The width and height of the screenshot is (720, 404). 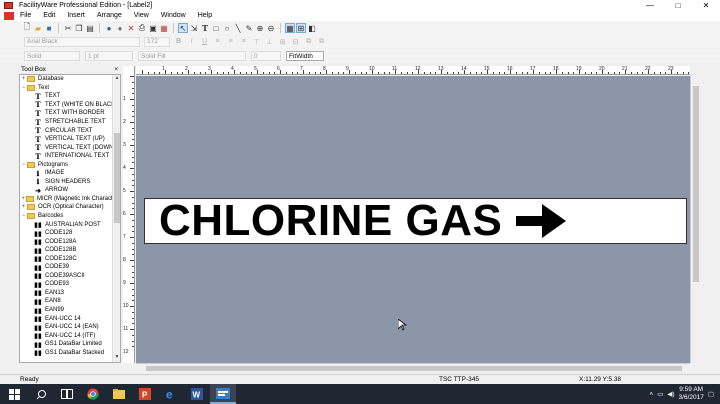 I want to click on word-icon: W, so click(x=197, y=394).